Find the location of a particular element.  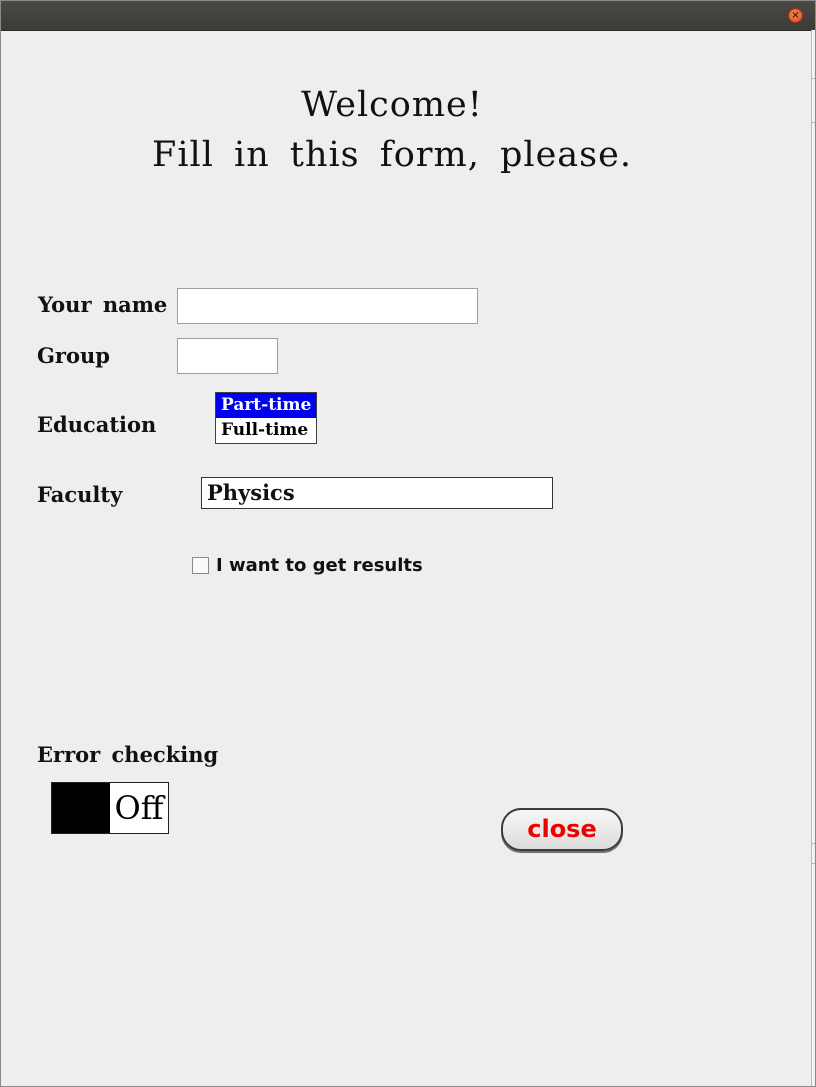

error-checking-toggle: Off is located at coordinates (110, 808).